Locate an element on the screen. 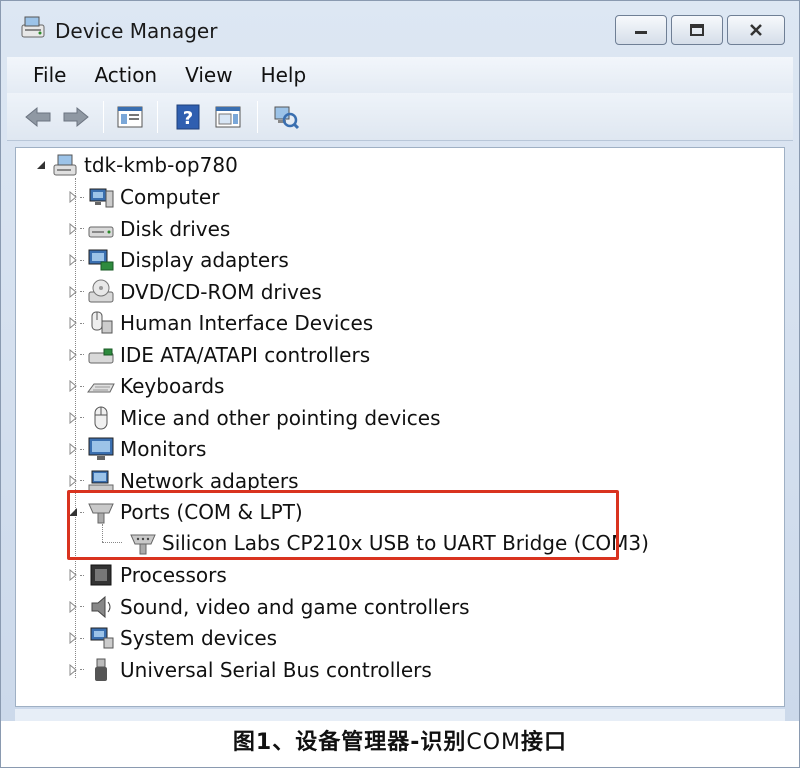 This screenshot has height=768, width=800. display-adapter-icon is located at coordinates (101, 260).